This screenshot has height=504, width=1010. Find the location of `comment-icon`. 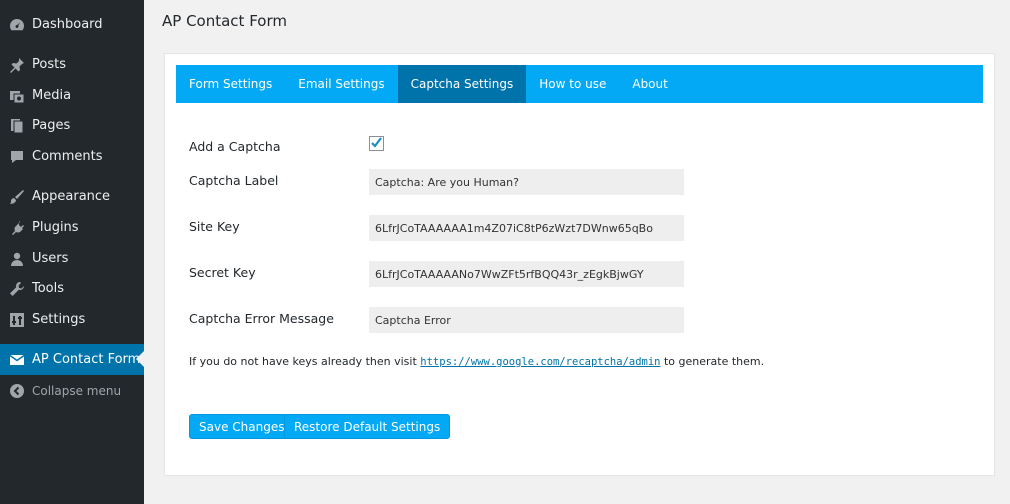

comment-icon is located at coordinates (17, 157).